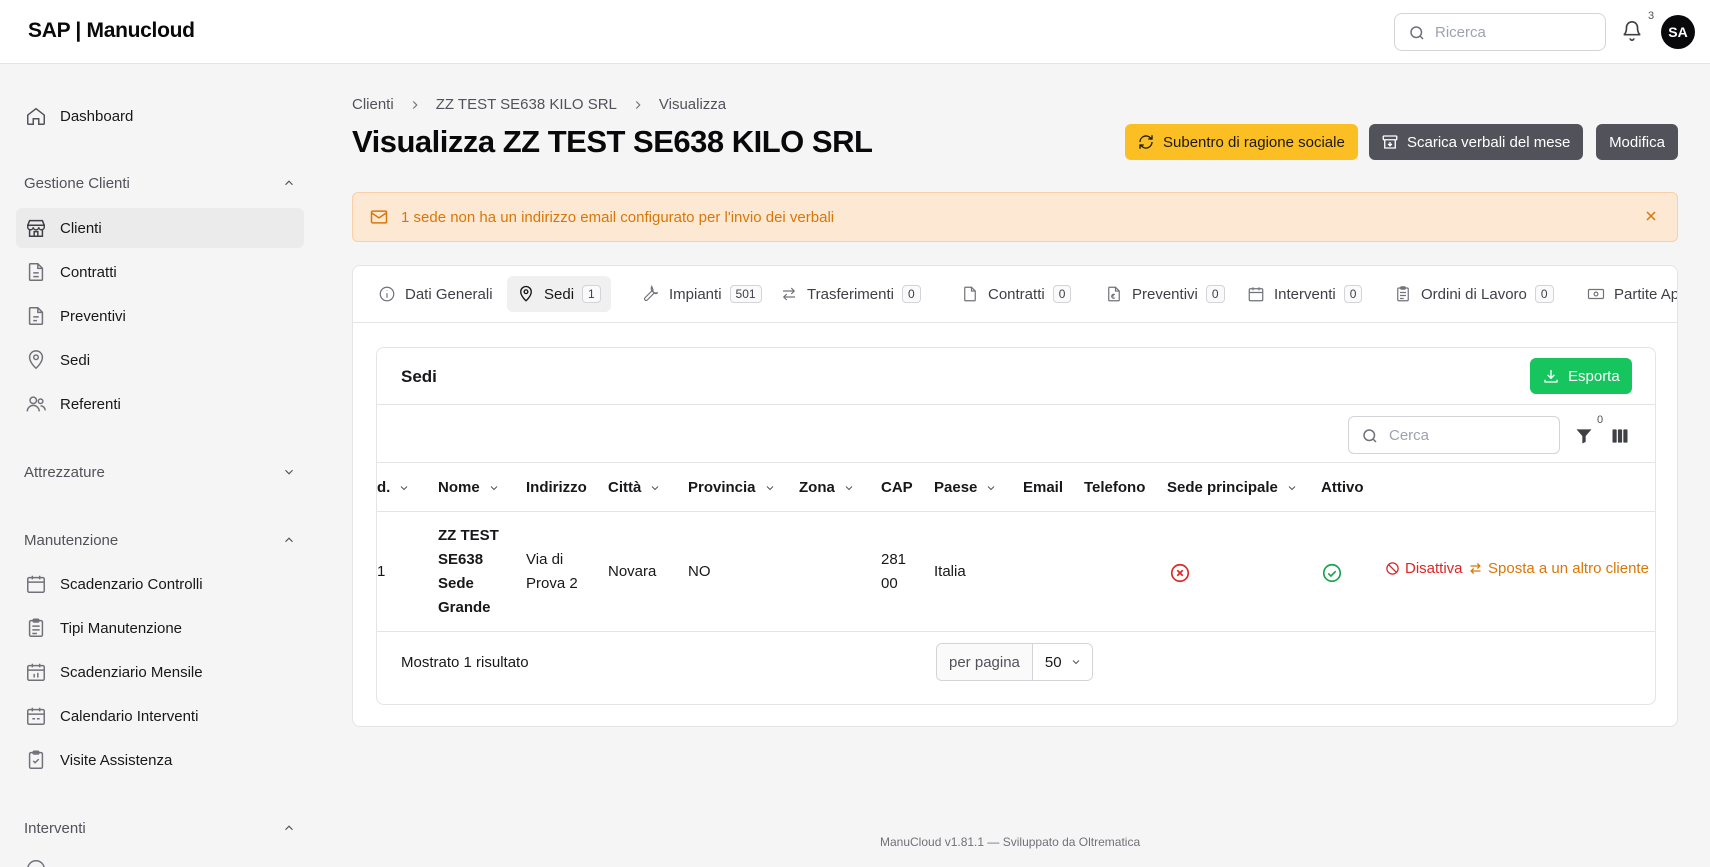 This screenshot has width=1710, height=867. I want to click on column-label: Provincia, so click(722, 487).